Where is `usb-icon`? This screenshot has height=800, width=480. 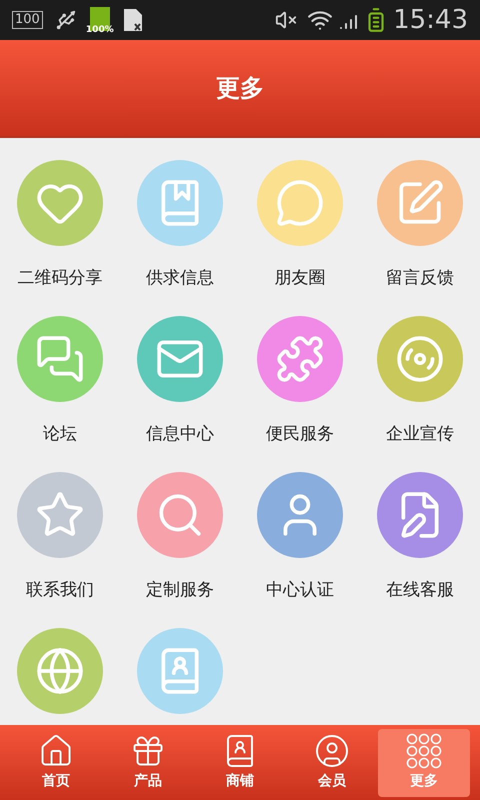
usb-icon is located at coordinates (65, 20).